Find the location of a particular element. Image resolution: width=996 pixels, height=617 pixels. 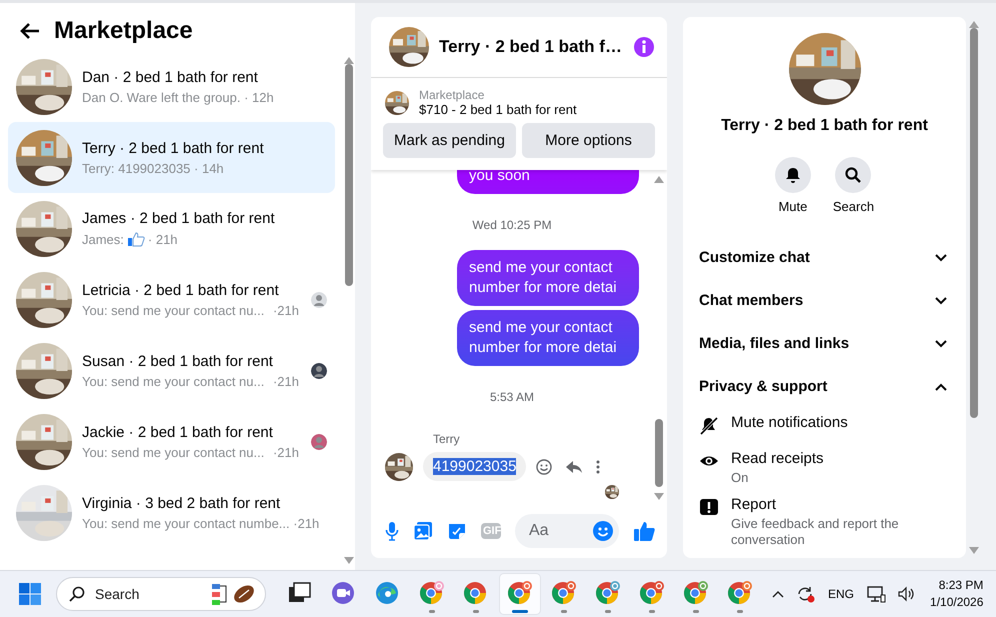

conversation-item: Terry · 2 bed 1 bath for rent Terry: 4199023035 · 14h is located at coordinates (171, 157).